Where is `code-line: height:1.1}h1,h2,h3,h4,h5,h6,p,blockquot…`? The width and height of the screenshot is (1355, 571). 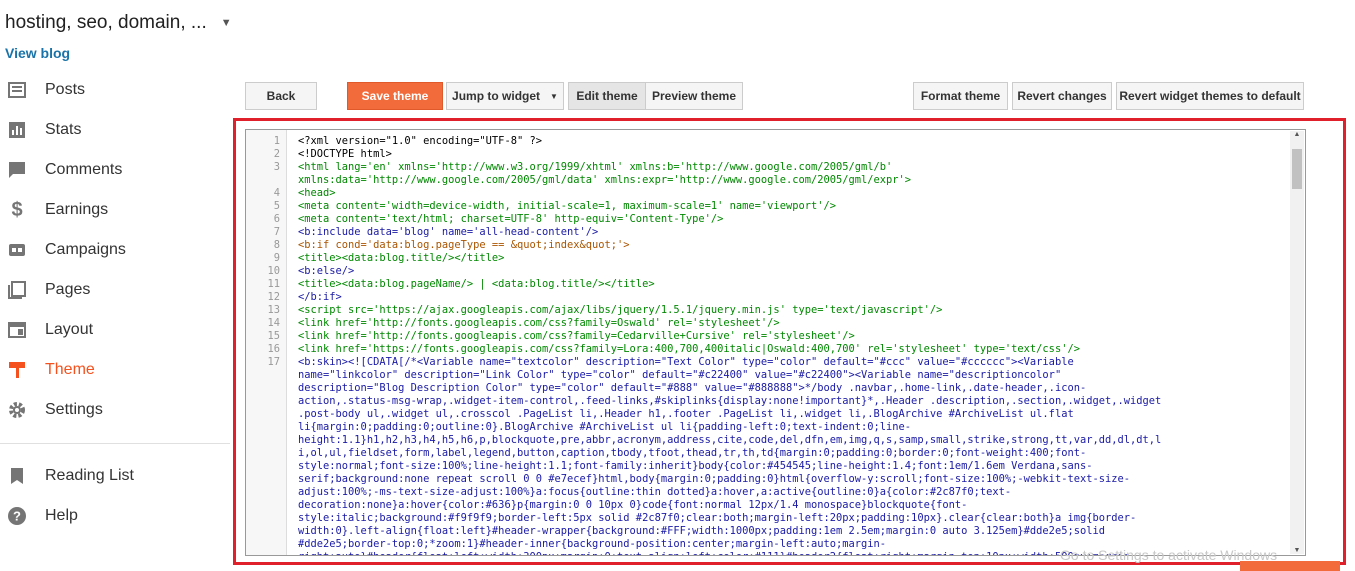
code-line: height:1.1}h1,h2,h3,h4,h5,h6,p,blockquot… is located at coordinates (730, 440).